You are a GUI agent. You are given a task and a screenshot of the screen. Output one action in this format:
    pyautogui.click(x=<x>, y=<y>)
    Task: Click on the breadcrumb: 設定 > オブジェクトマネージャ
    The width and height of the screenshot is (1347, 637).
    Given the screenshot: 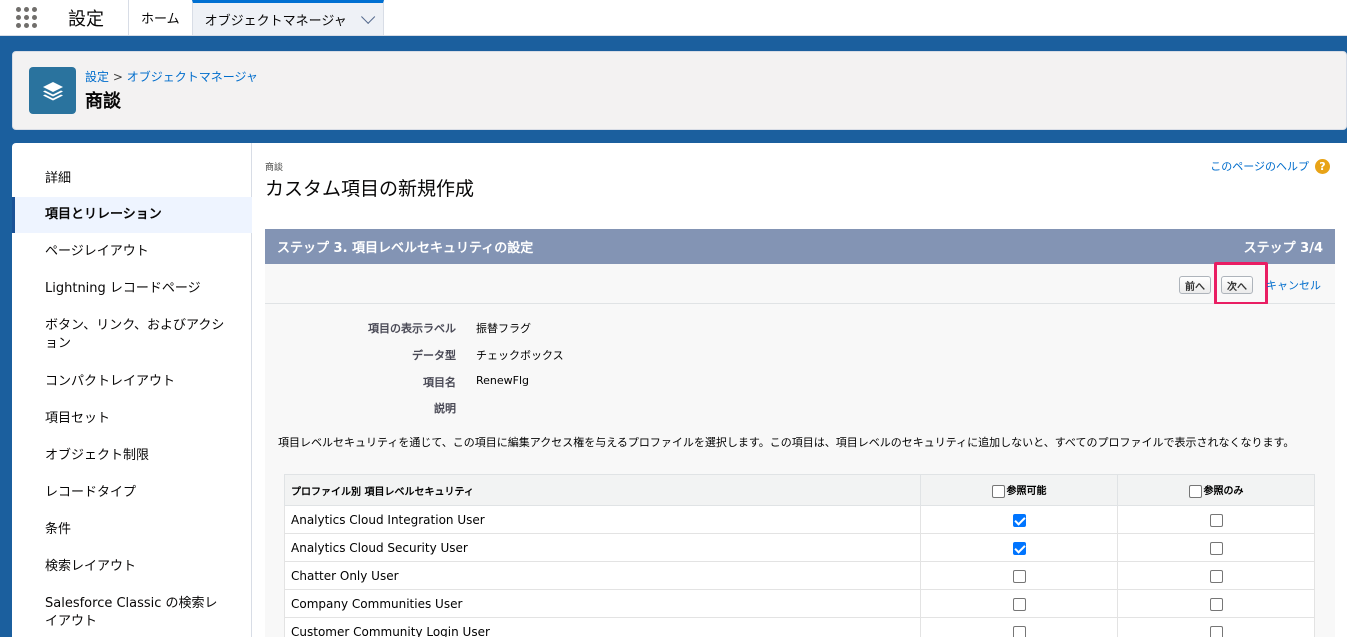 What is the action you would take?
    pyautogui.click(x=171, y=76)
    